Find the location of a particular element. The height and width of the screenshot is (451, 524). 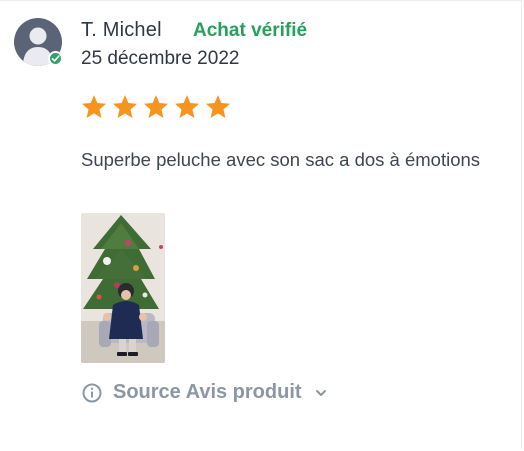

review-photo is located at coordinates (123, 288).